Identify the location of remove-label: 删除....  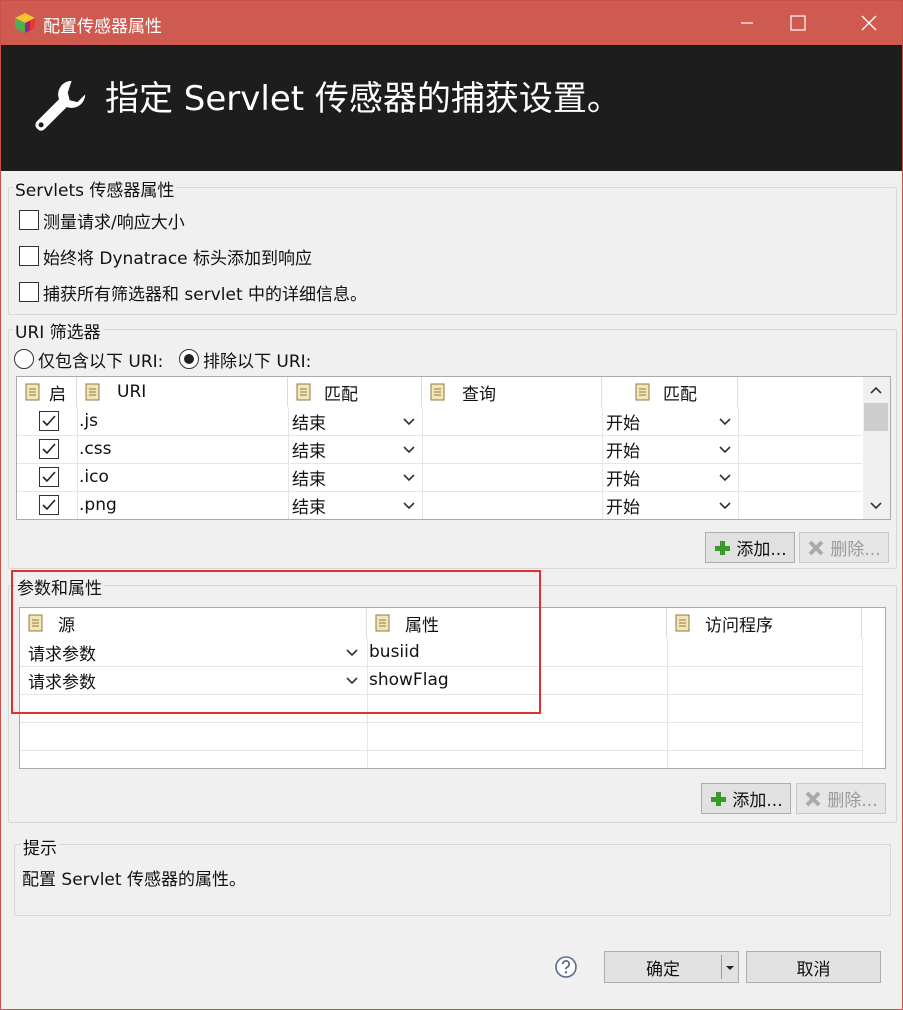
(852, 801).